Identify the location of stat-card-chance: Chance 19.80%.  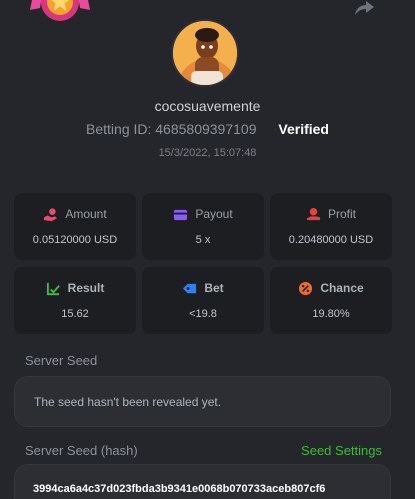
(331, 300).